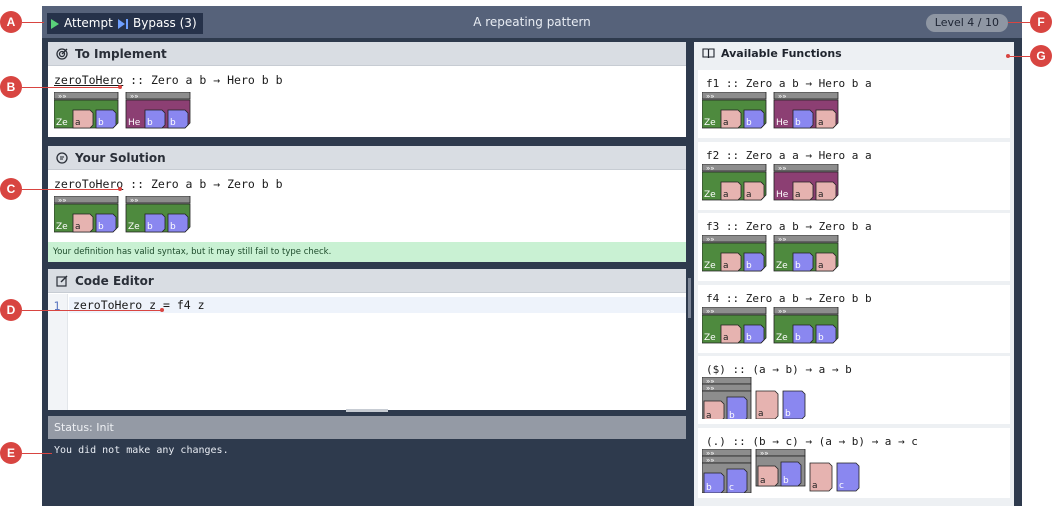 The image size is (1059, 506). What do you see at coordinates (11, 453) in the screenshot?
I see `callout-e: E` at bounding box center [11, 453].